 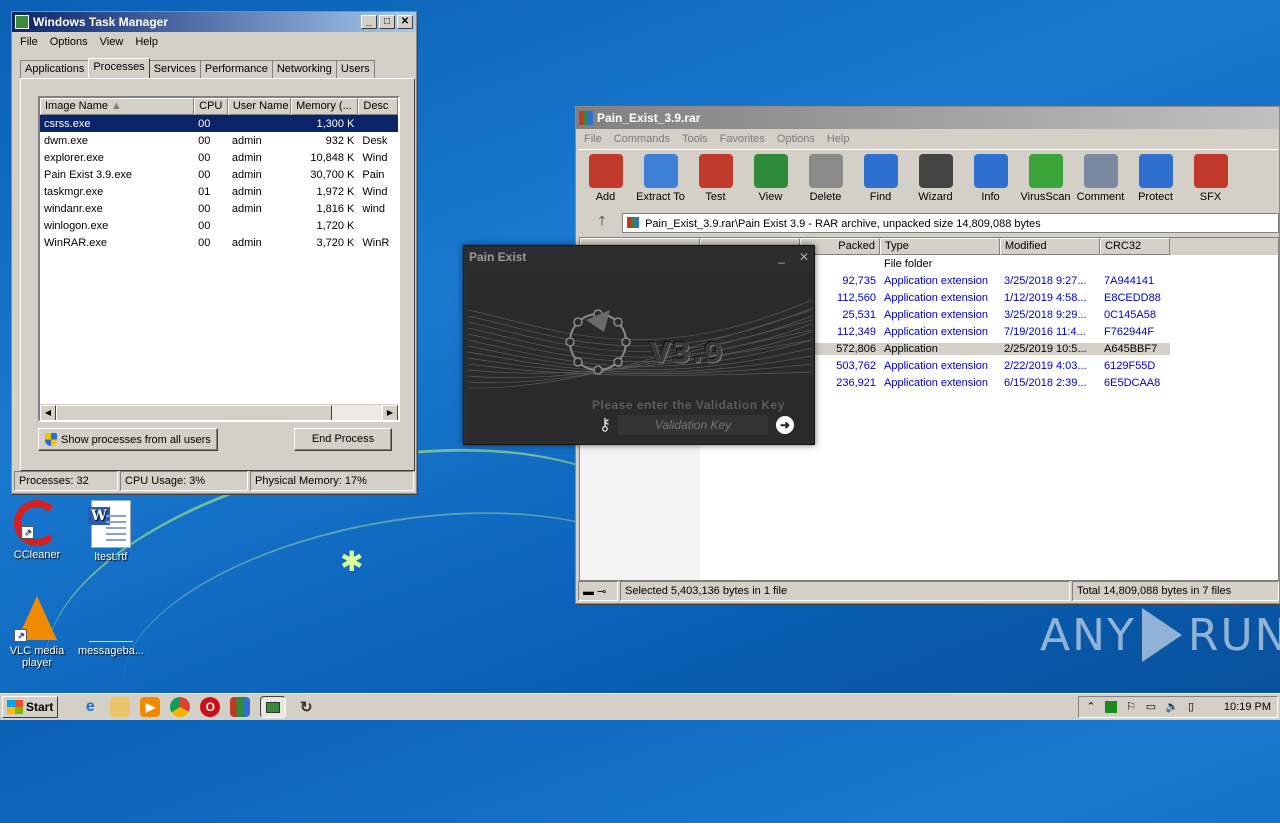 What do you see at coordinates (1151, 707) in the screenshot?
I see `network-icon: ▭` at bounding box center [1151, 707].